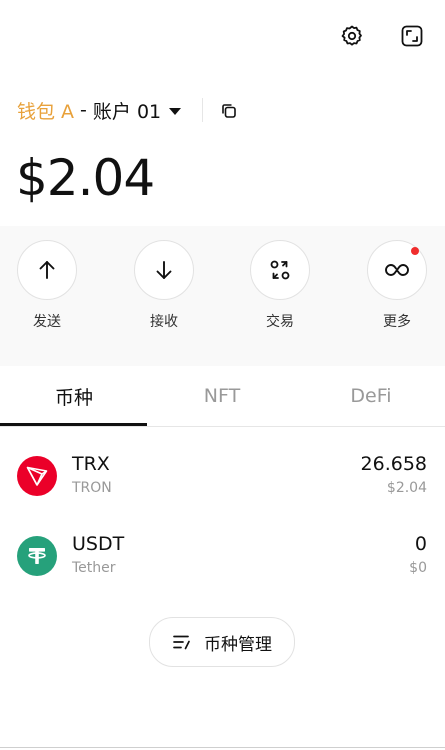 This screenshot has height=750, width=445. I want to click on tab-nft: NFT, so click(222, 396).